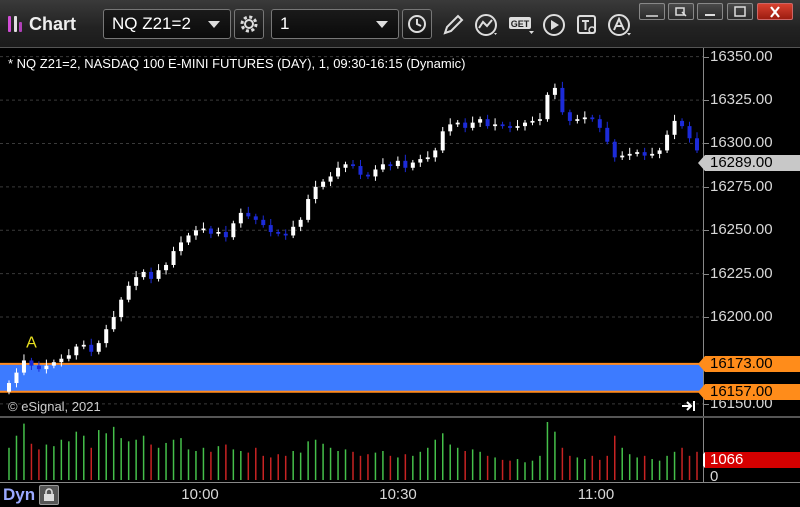 This screenshot has height=507, width=800. Describe the element at coordinates (741, 143) in the screenshot. I see `axis-label: 16300.00` at that location.